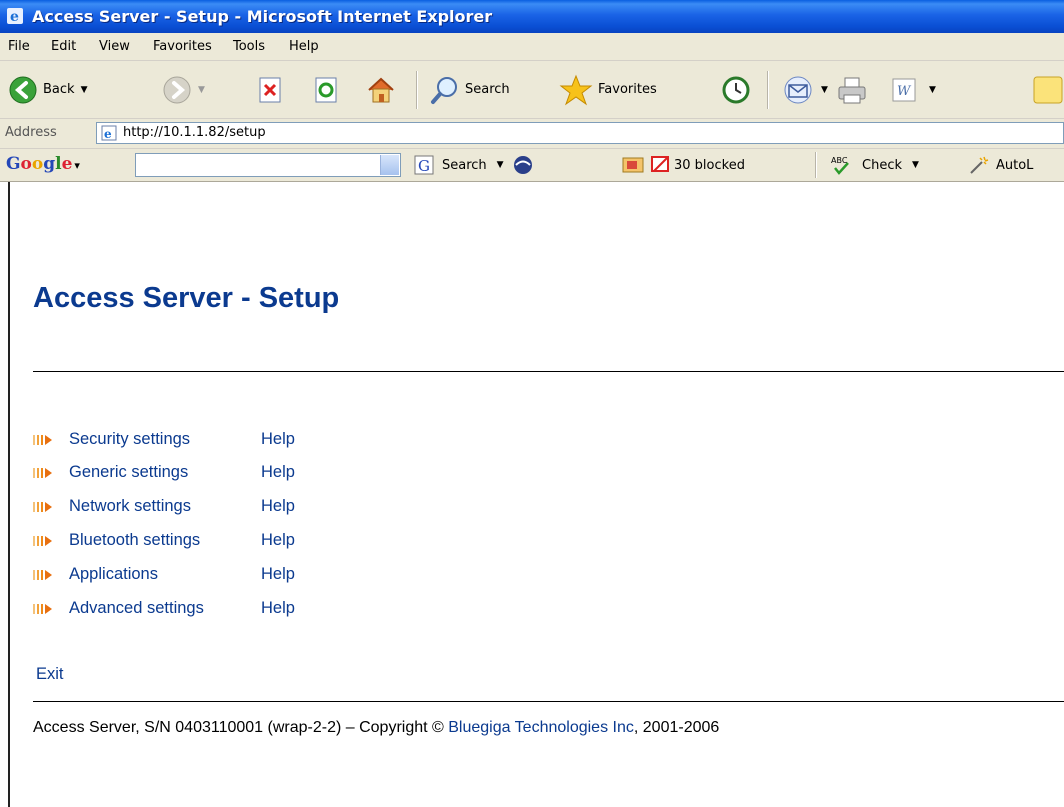 This screenshot has height=807, width=1064. Describe the element at coordinates (523, 165) in the screenshot. I see `pagerank-icon` at that location.